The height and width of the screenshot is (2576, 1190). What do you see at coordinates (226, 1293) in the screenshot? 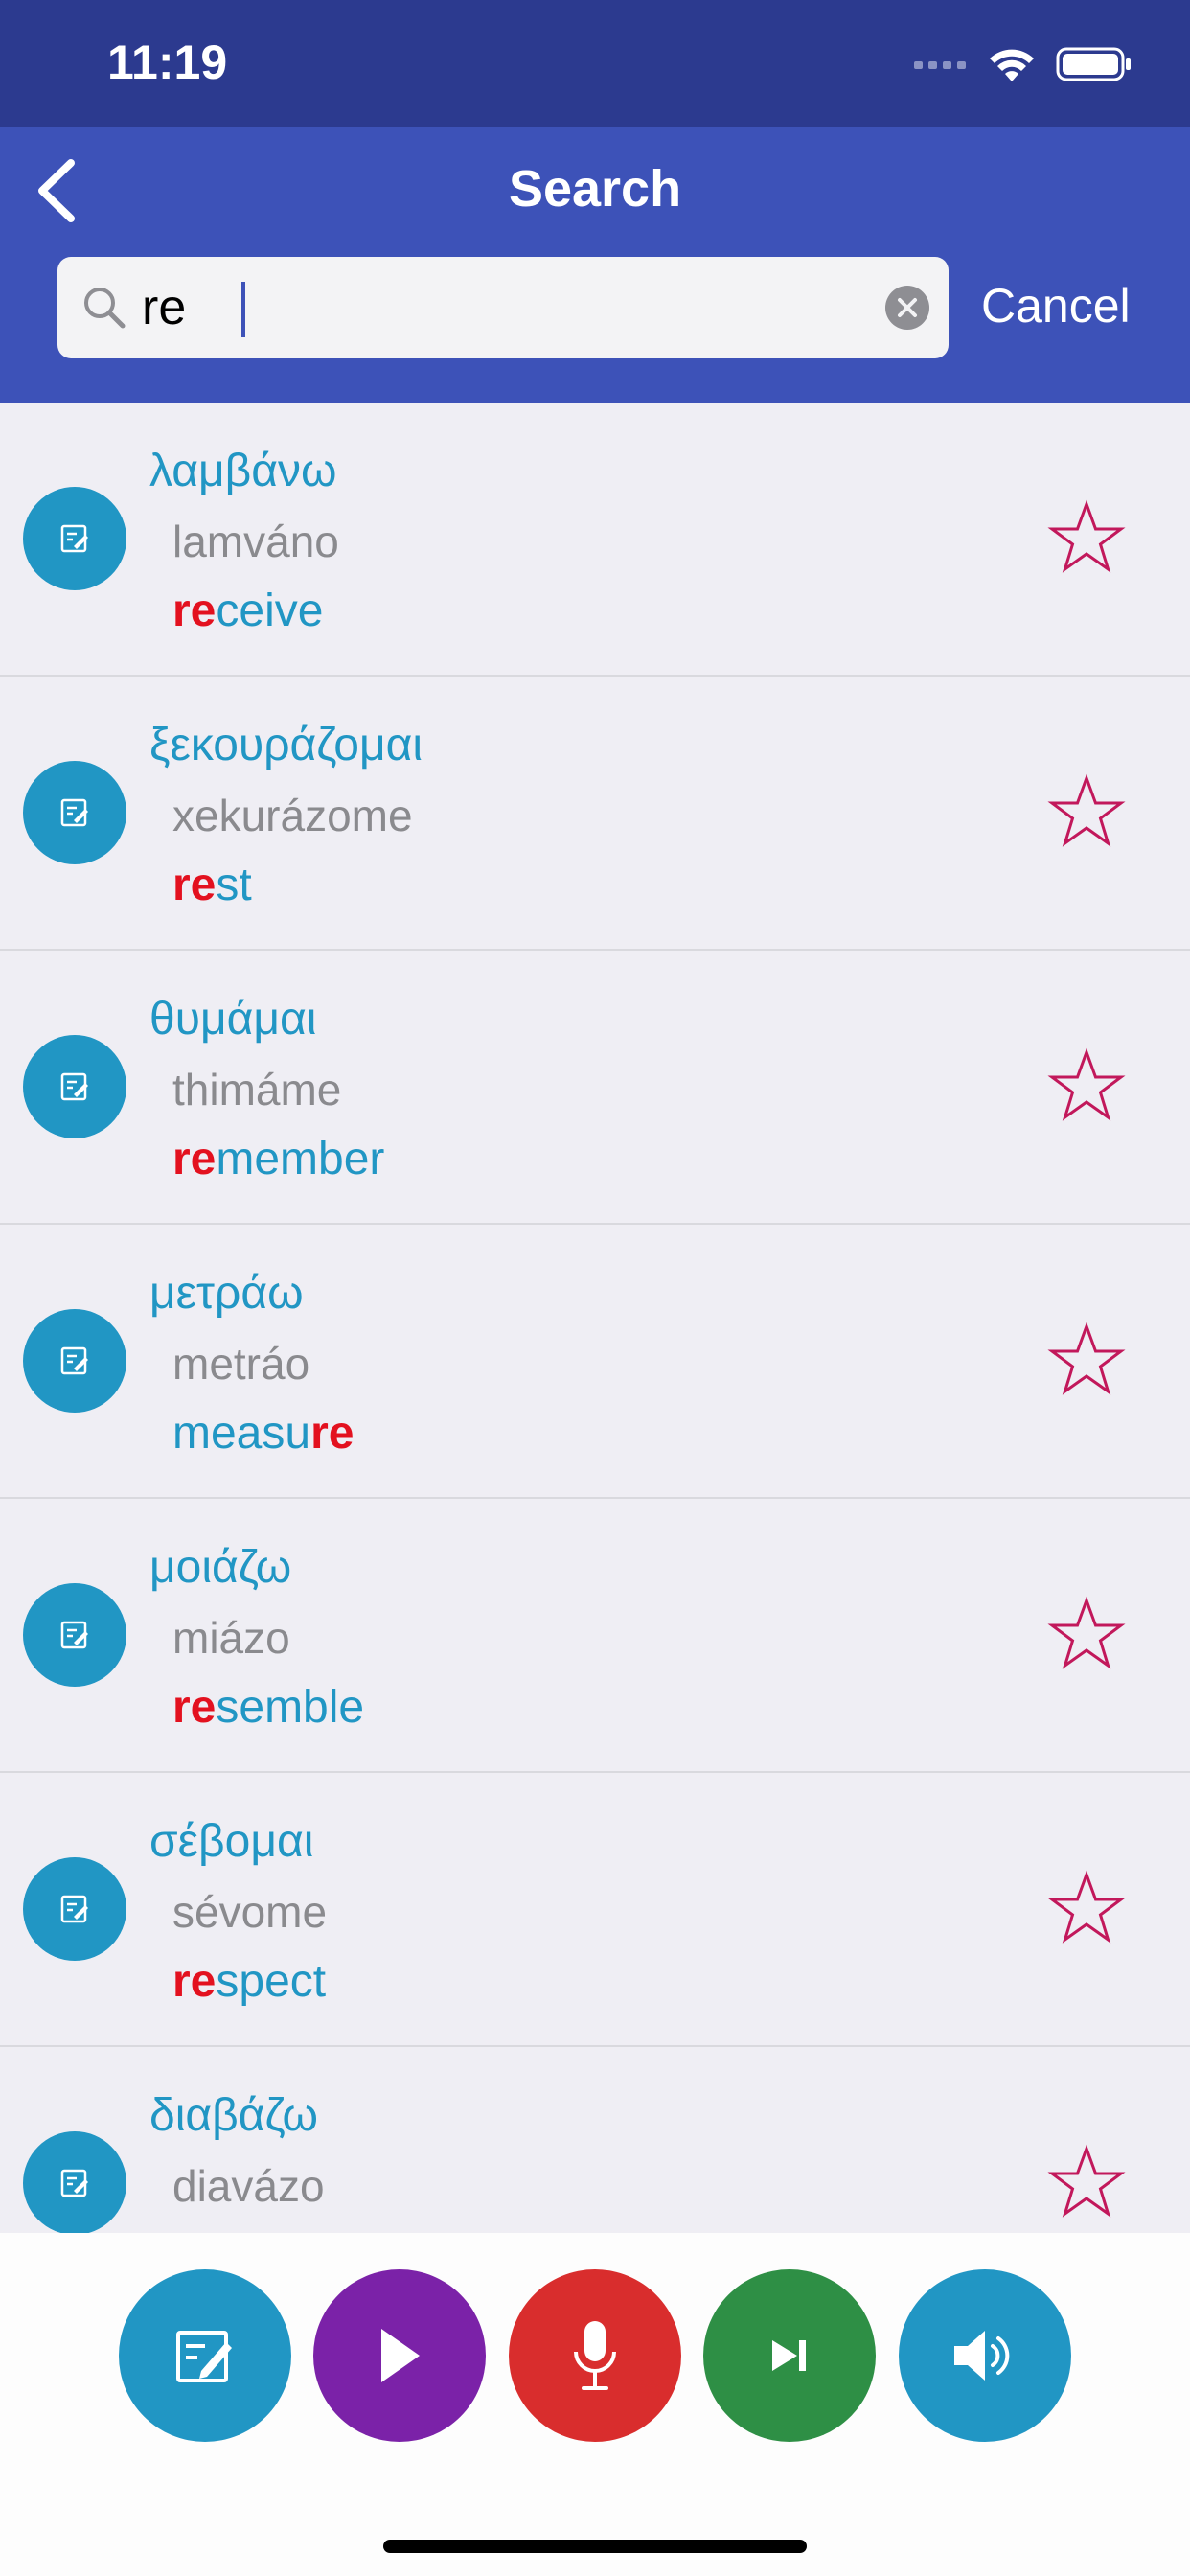
I see `greek-word: μετράω` at bounding box center [226, 1293].